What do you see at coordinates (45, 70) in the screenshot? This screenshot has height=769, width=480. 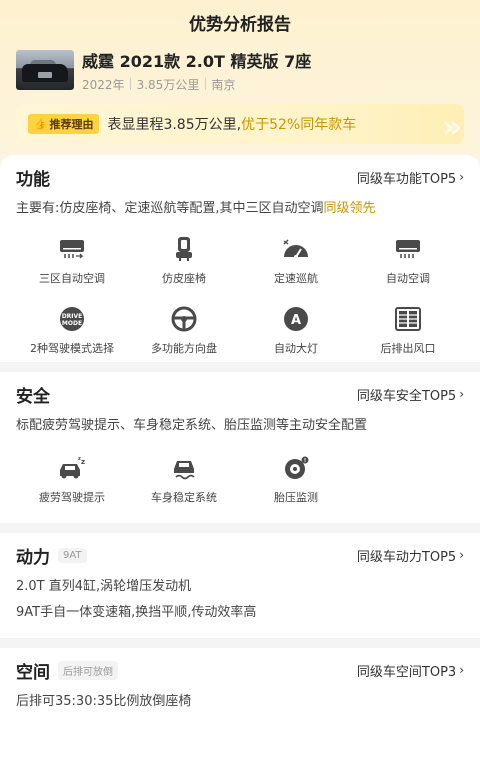 I see `car-thumbnail` at bounding box center [45, 70].